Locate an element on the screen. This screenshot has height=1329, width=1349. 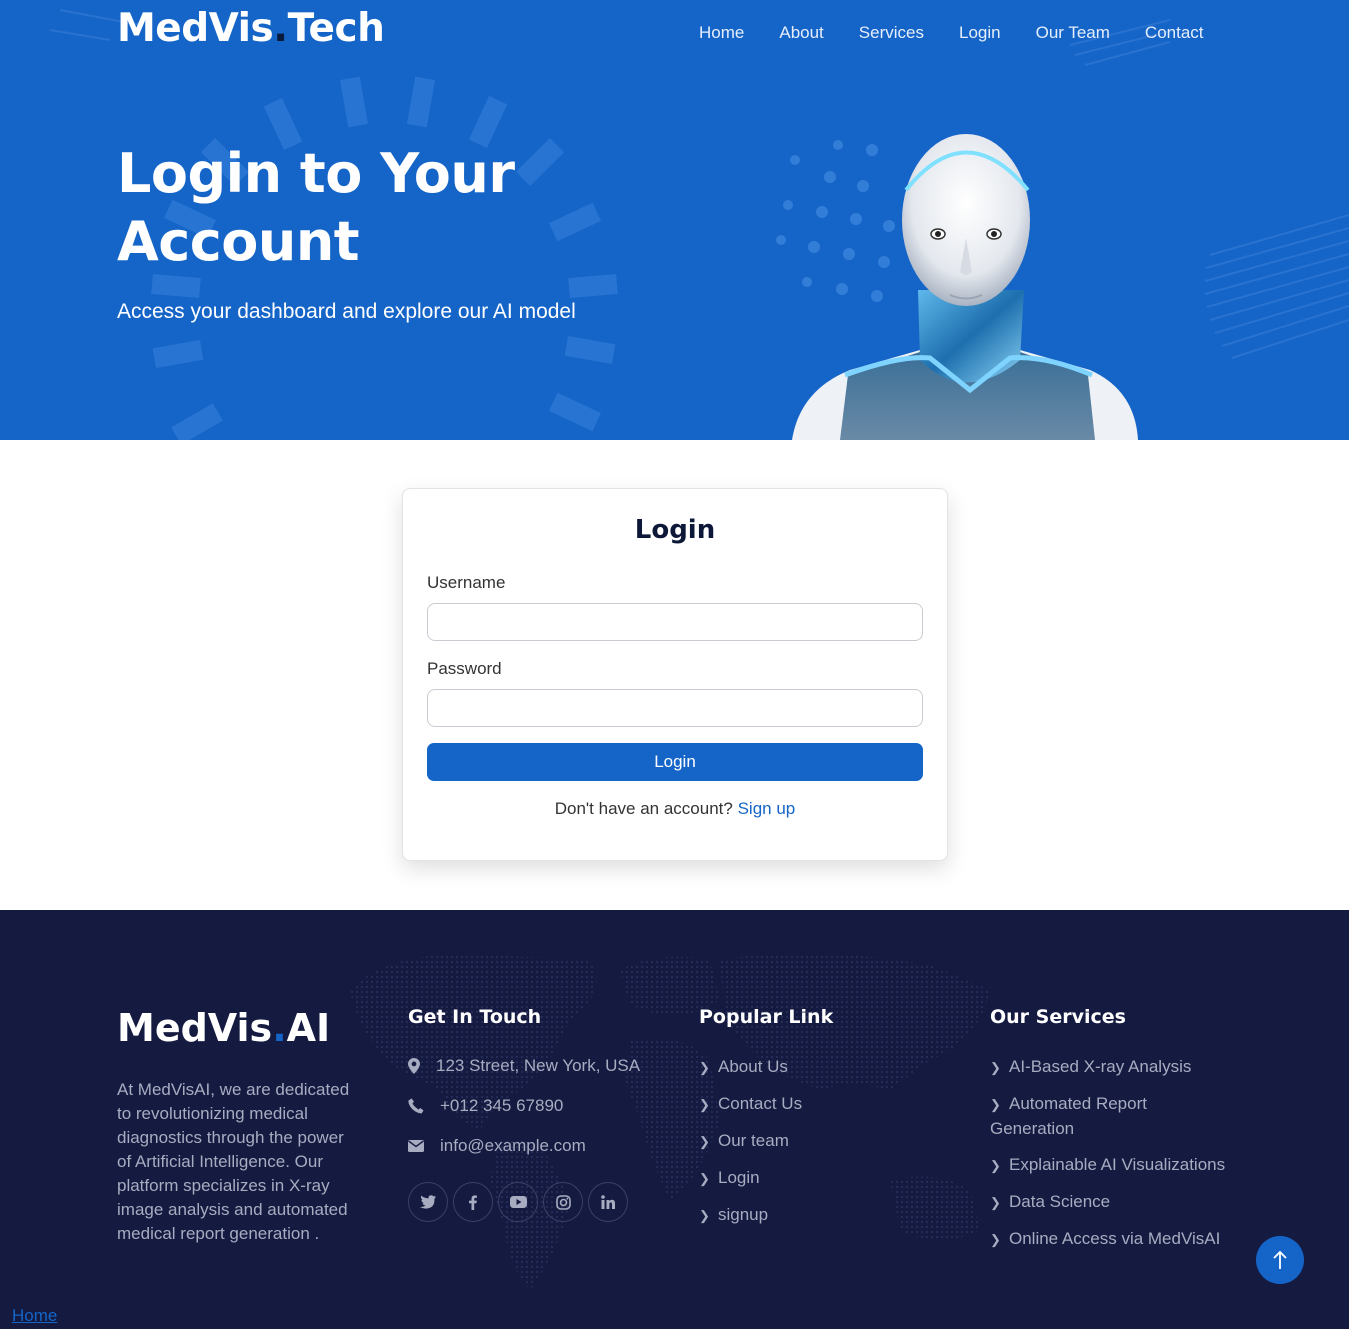
brand-logo: MedVis.Tech is located at coordinates (251, 28).